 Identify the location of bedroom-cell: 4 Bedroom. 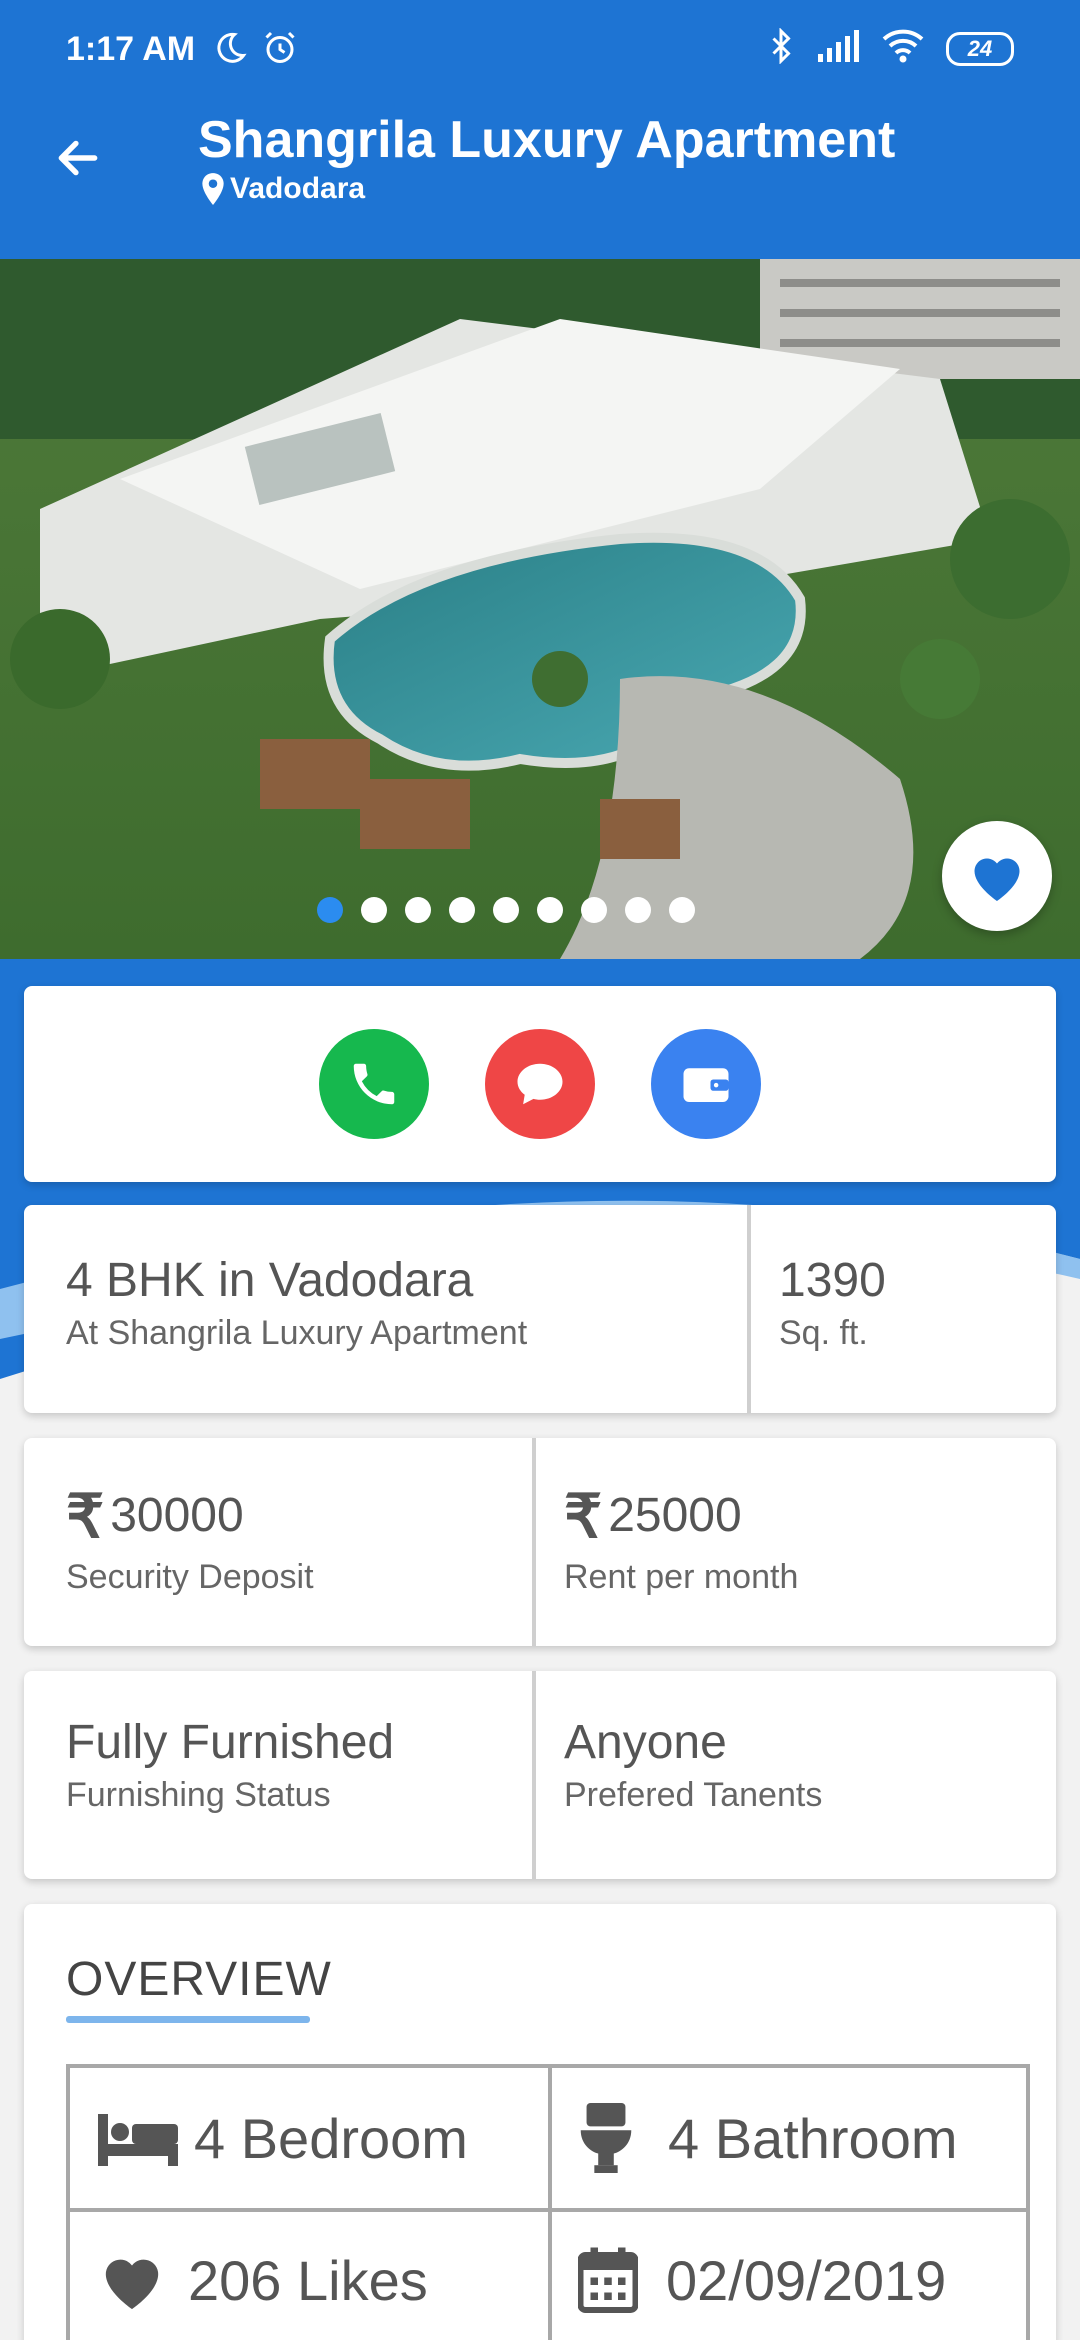
(309, 2138).